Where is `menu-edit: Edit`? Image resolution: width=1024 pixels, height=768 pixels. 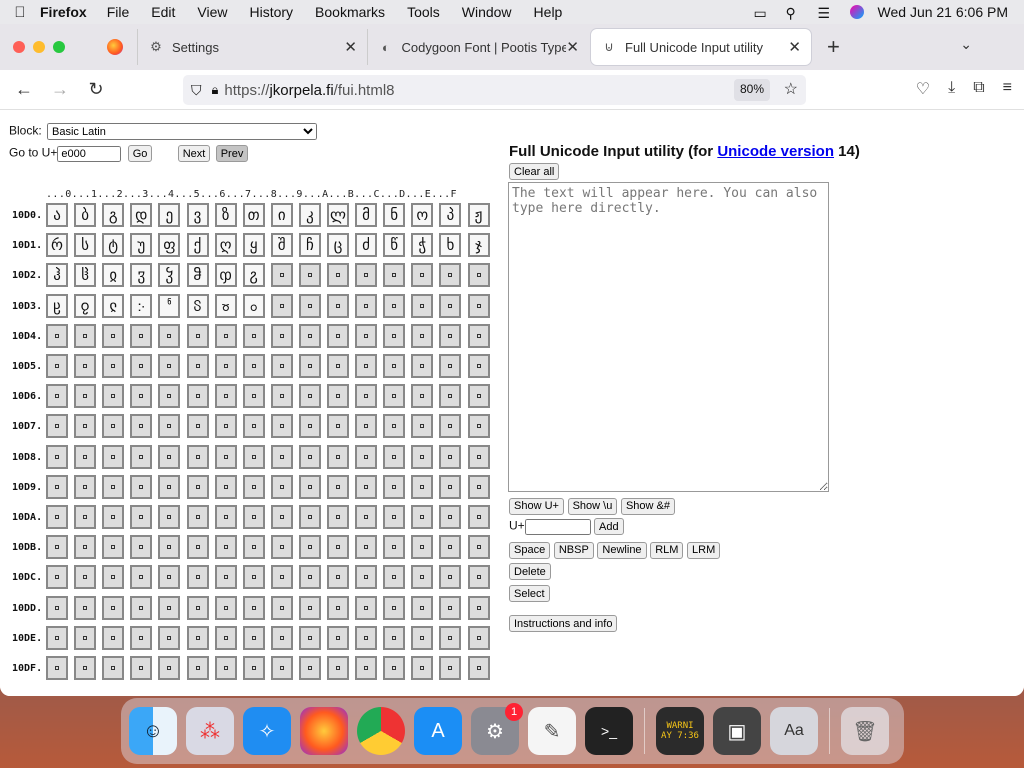
menu-edit: Edit is located at coordinates (163, 12).